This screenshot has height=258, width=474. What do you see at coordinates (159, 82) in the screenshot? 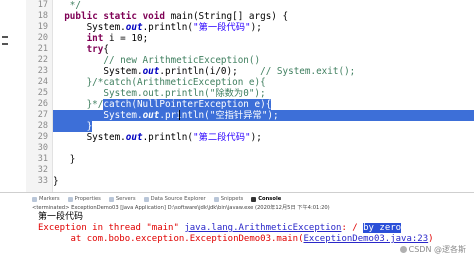
I see `code-line-24: }/*catch(ArithmeticException e){` at bounding box center [159, 82].